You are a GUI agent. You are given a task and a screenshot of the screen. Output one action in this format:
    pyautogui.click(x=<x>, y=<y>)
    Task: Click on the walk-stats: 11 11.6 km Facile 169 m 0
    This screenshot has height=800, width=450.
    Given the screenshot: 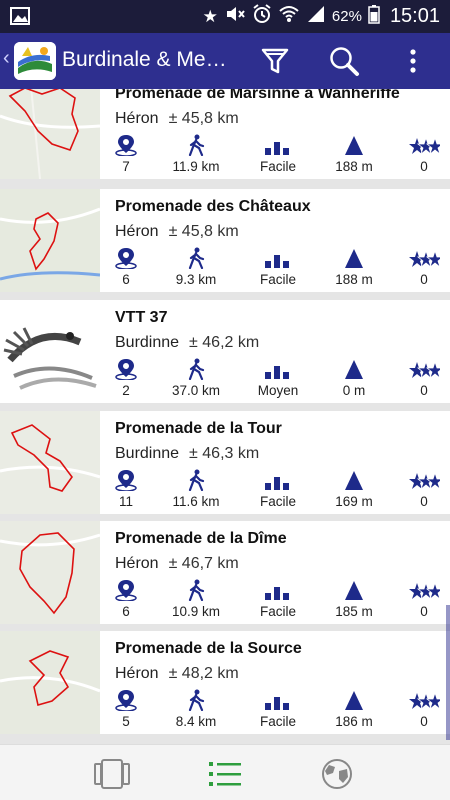 What is the action you would take?
    pyautogui.click(x=275, y=490)
    